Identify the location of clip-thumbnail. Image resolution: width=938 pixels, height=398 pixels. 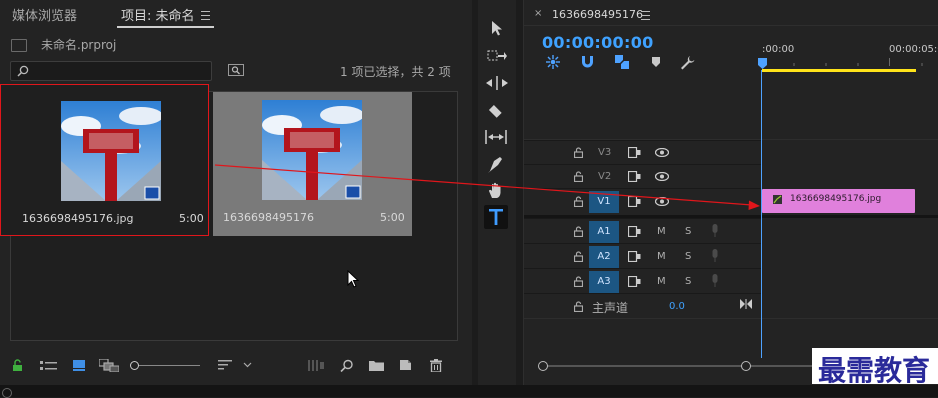
(111, 151).